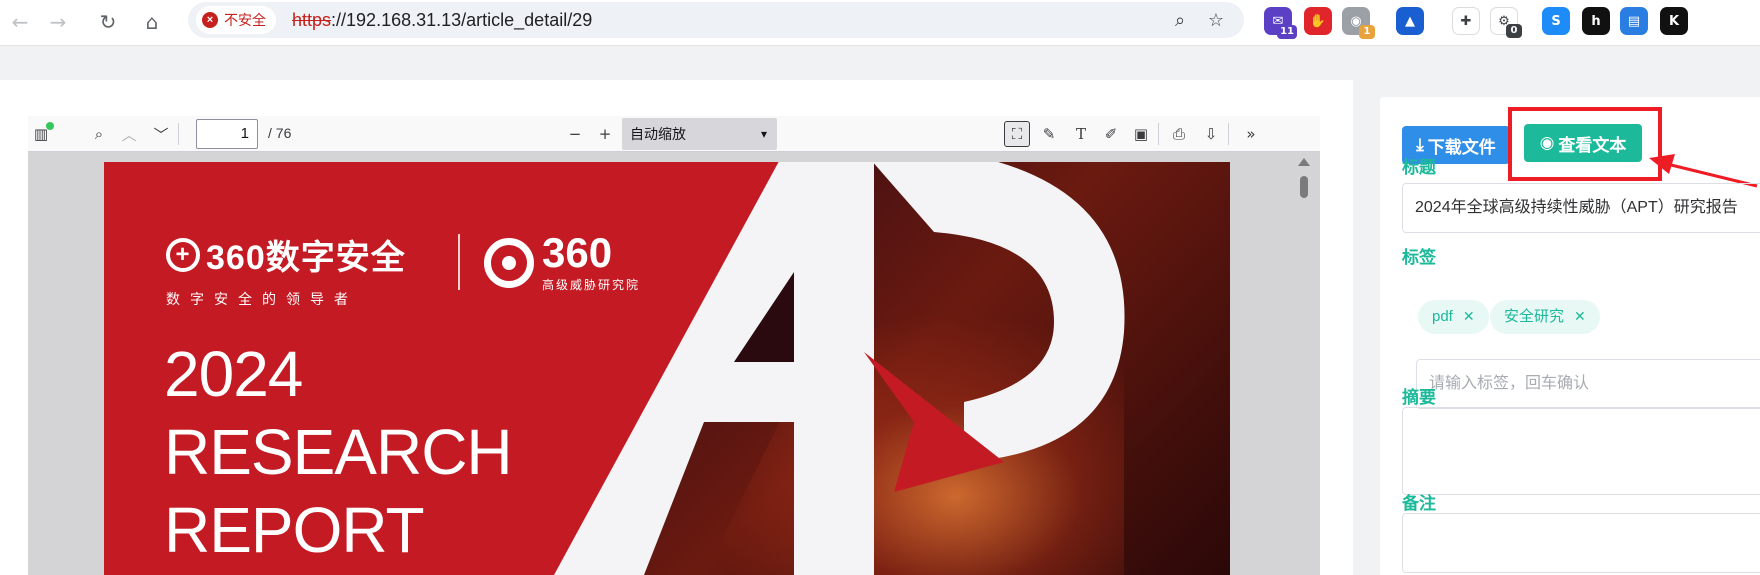 This screenshot has width=1760, height=575. I want to click on save-icon: ⇩, so click(1211, 134).